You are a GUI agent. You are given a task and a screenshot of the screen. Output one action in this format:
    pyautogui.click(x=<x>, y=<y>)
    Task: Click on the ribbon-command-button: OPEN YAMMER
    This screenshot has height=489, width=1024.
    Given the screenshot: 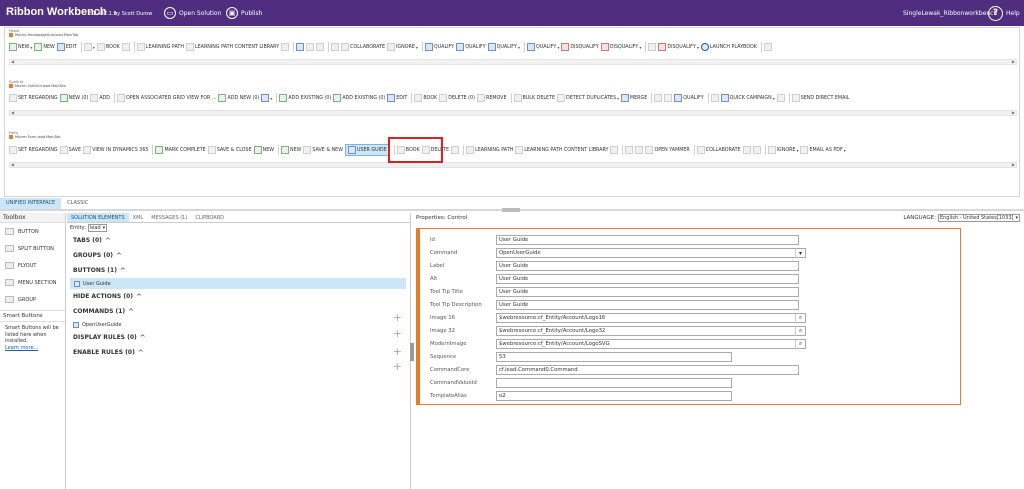 What is the action you would take?
    pyautogui.click(x=667, y=150)
    